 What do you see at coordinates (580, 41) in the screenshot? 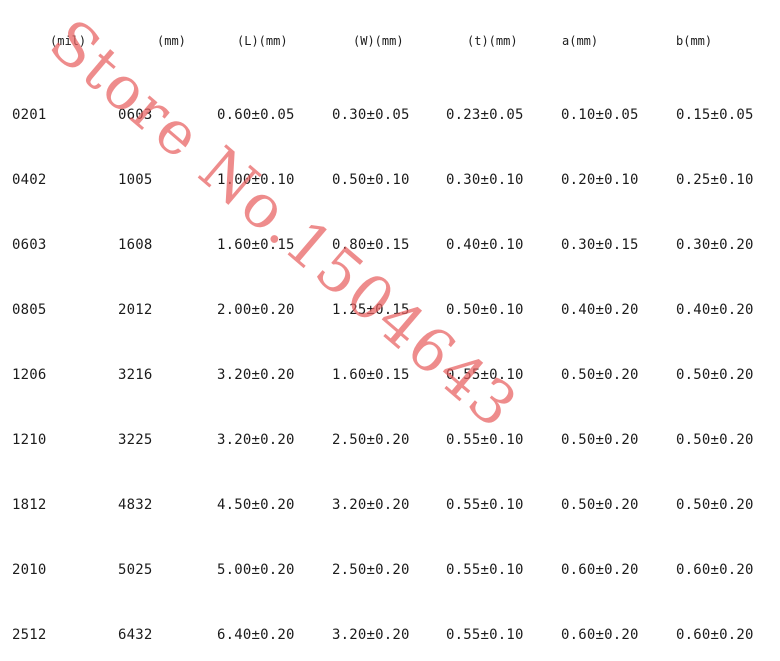
I see `header-a: a(mm)` at bounding box center [580, 41].